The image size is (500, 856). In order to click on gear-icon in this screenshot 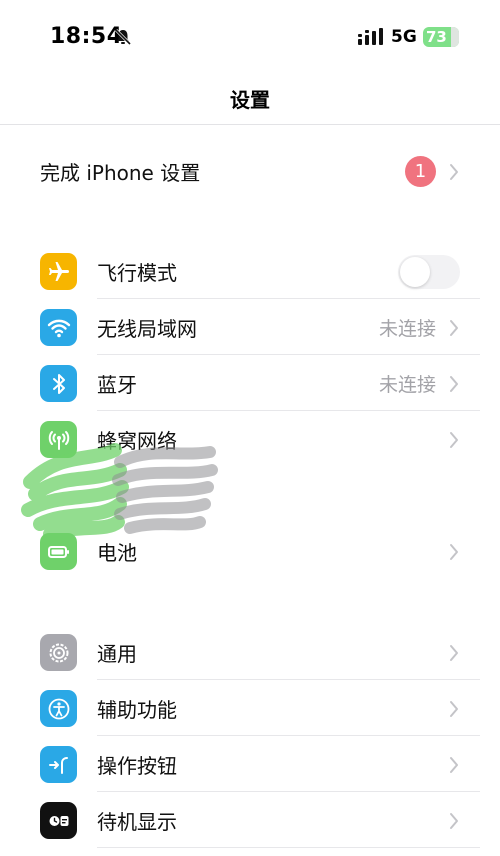, I will do `click(58, 652)`.